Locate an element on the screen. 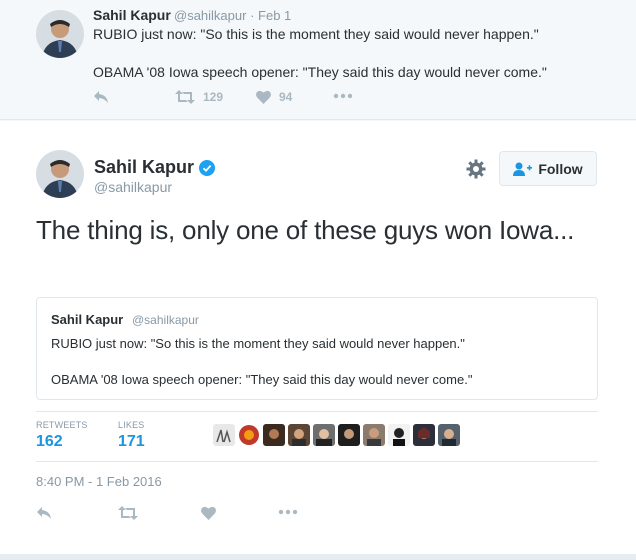 This screenshot has height=560, width=636. tweet-timestamp: 8:40 PM - 1 Feb 2016 is located at coordinates (99, 481).